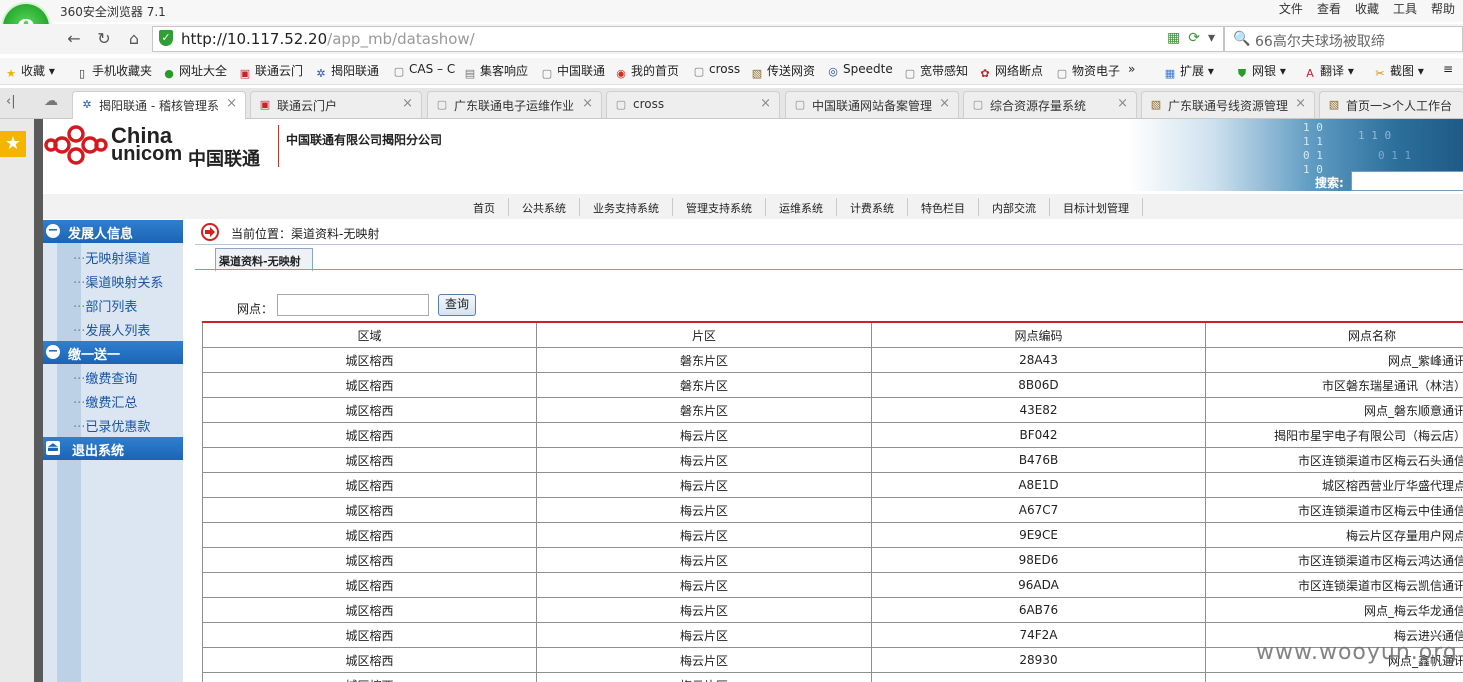  I want to click on tab-scroll-left-icon: ‹|, so click(11, 101).